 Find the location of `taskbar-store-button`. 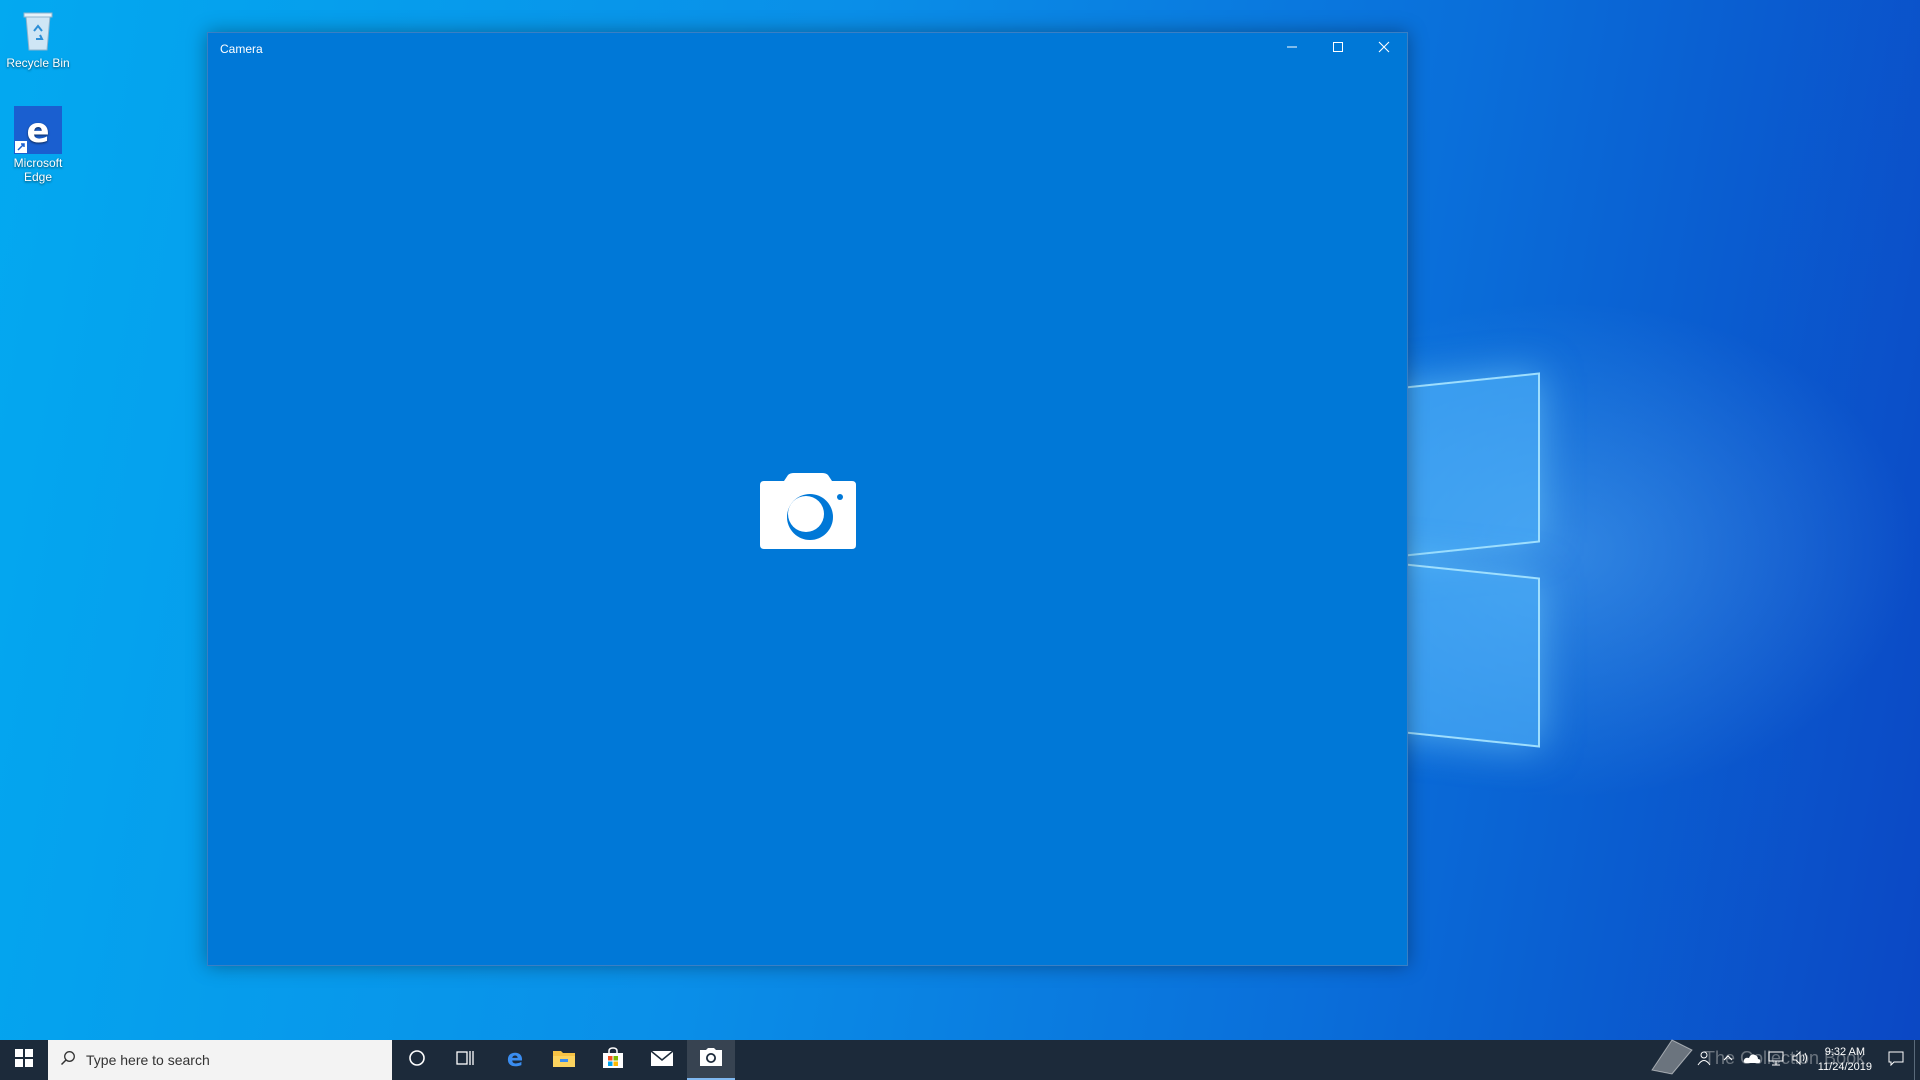

taskbar-store-button is located at coordinates (613, 1060).